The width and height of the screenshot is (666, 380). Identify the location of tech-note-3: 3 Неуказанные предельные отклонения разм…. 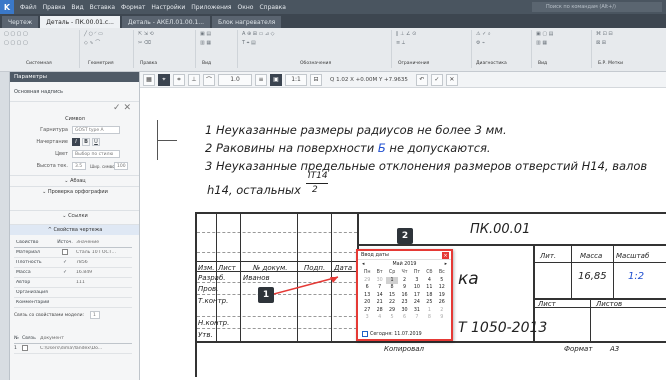
(426, 166).